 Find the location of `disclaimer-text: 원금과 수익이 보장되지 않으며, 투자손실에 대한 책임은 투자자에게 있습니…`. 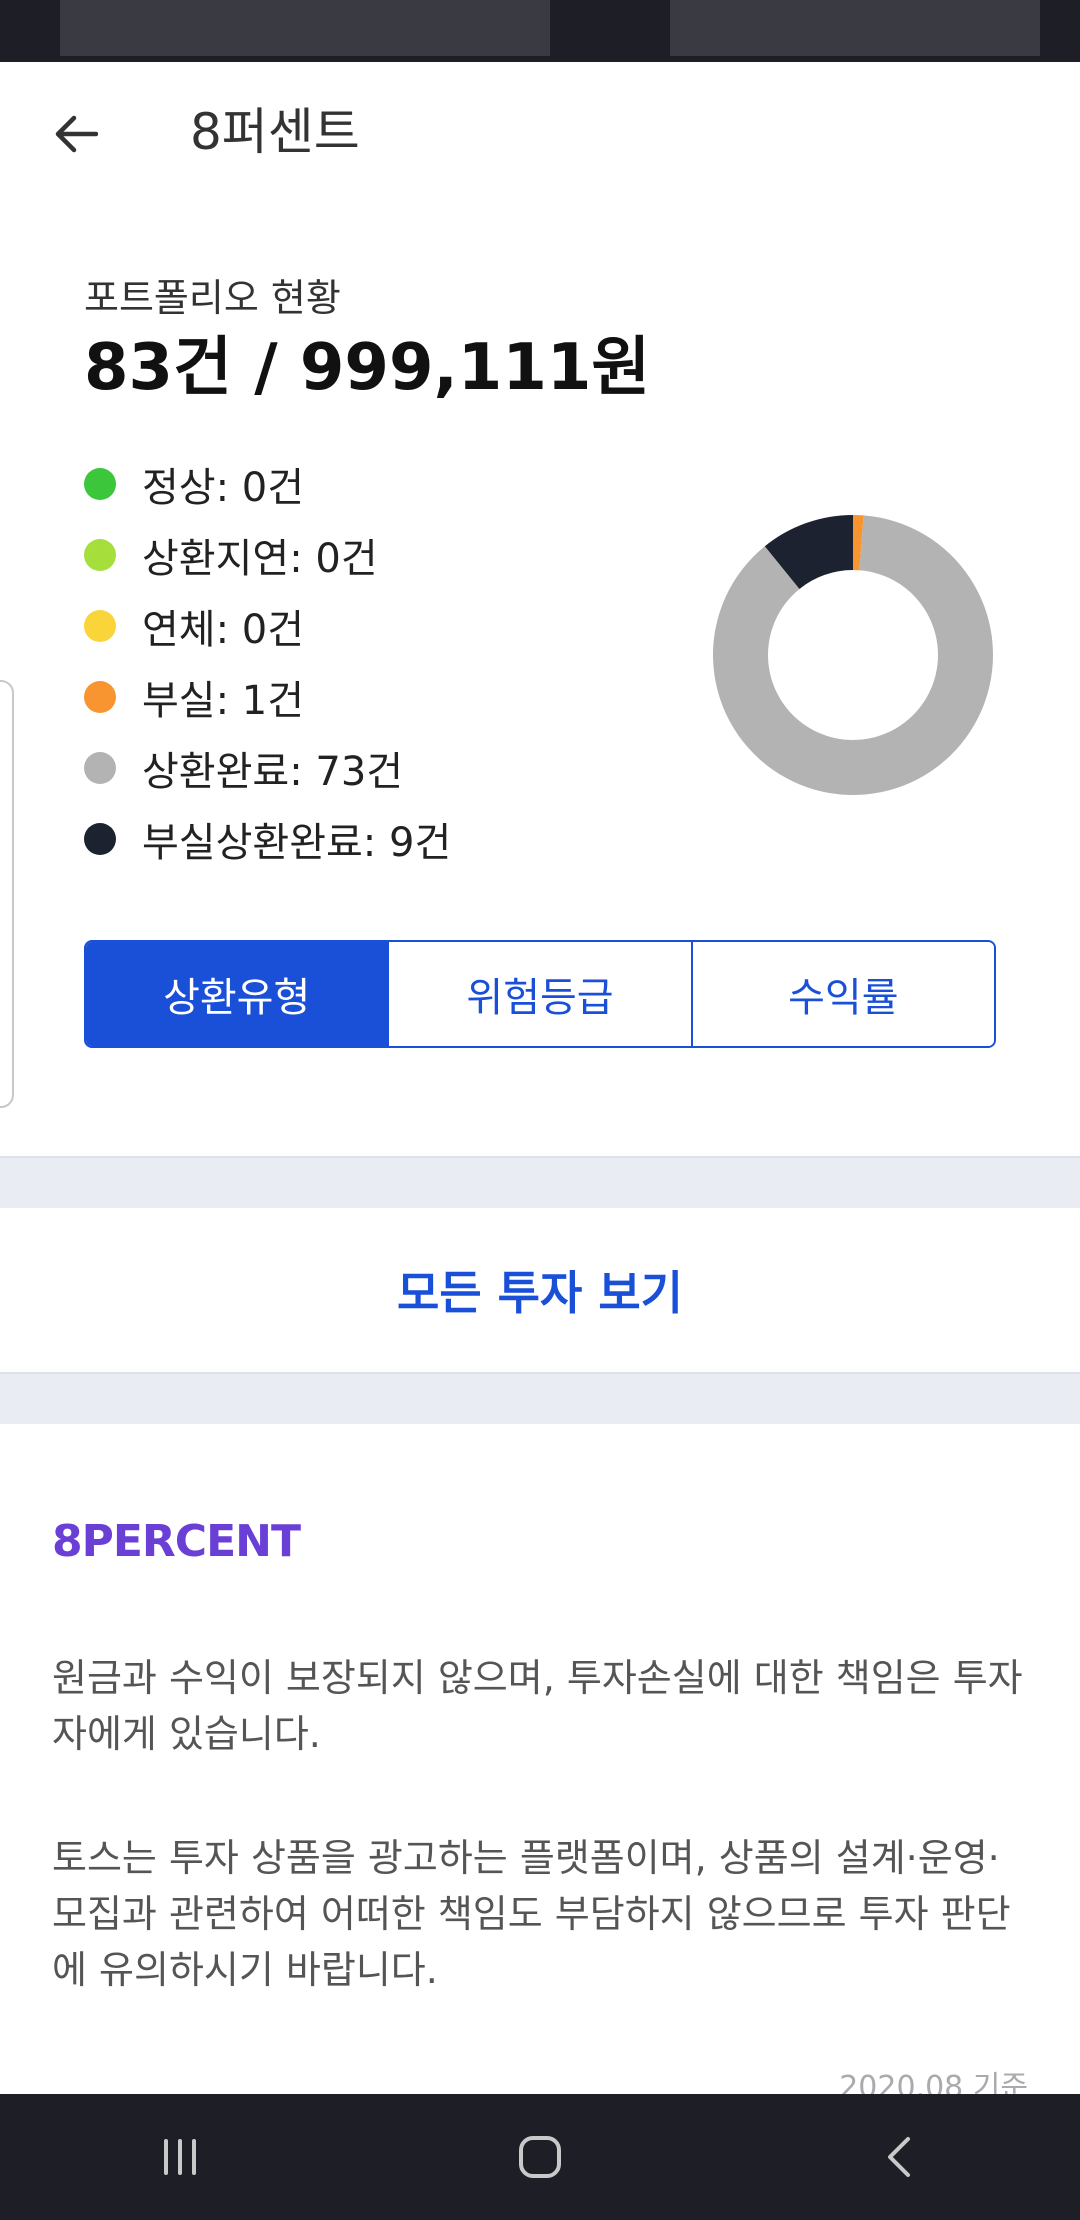

disclaimer-text: 원금과 수익이 보장되지 않으며, 투자손실에 대한 책임은 투자자에게 있습니… is located at coordinates (537, 1706).